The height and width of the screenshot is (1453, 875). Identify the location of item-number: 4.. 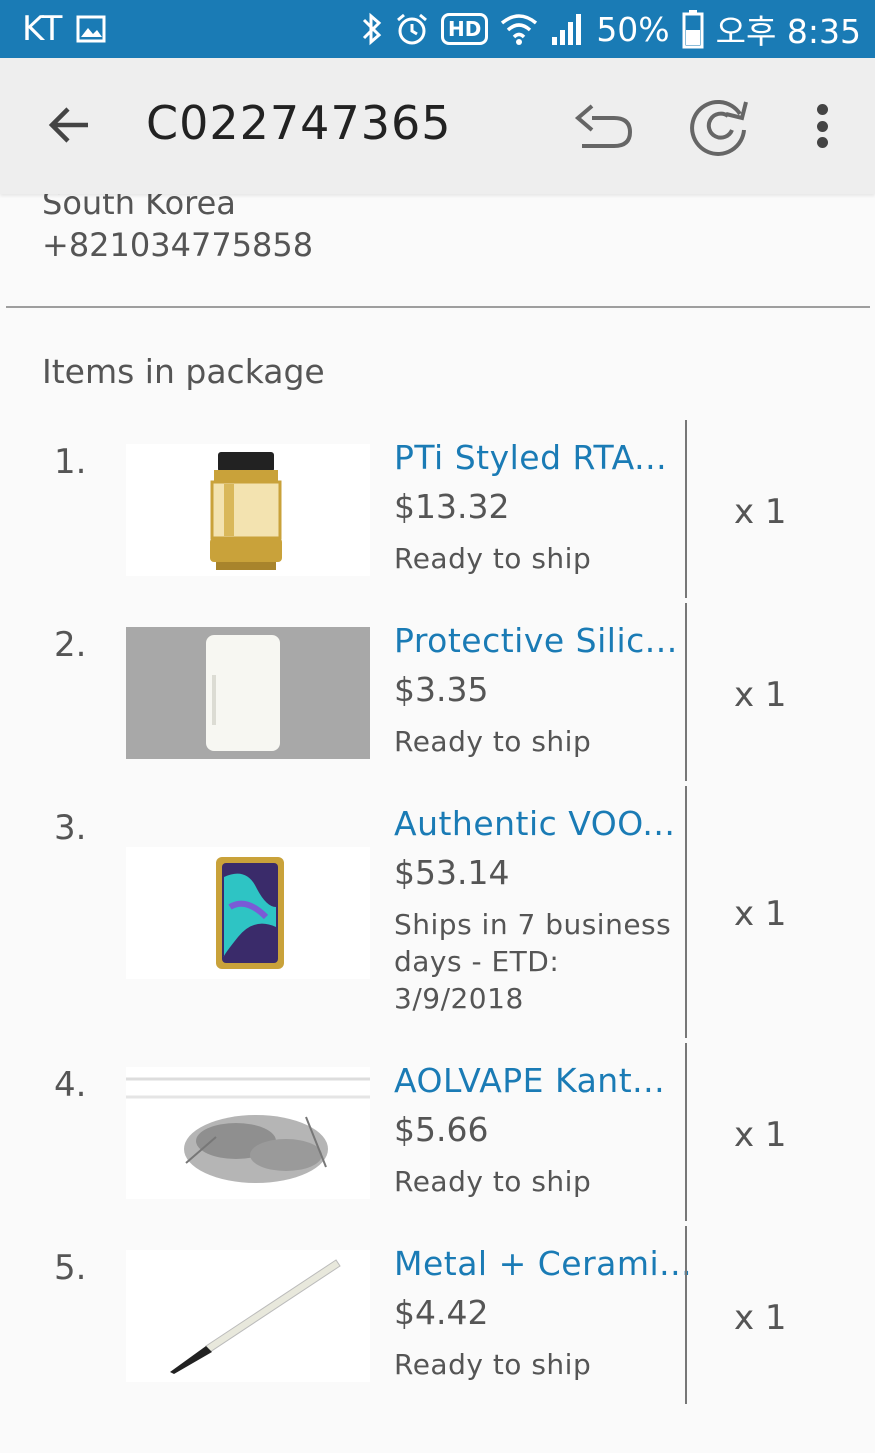
(70, 1085).